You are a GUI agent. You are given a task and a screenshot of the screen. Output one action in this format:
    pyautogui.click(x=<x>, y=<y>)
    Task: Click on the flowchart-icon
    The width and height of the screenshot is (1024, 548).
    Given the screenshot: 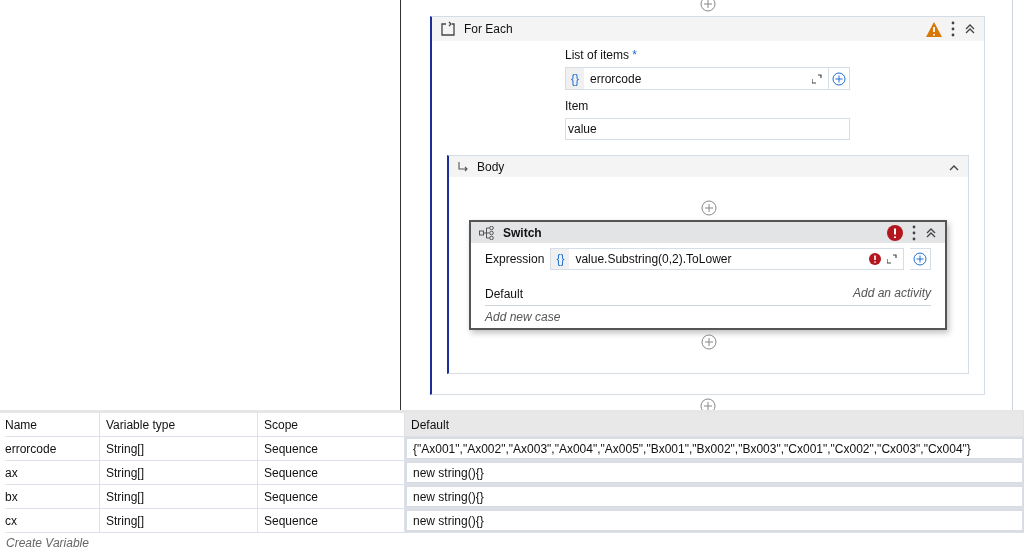 What is the action you would take?
    pyautogui.click(x=487, y=232)
    